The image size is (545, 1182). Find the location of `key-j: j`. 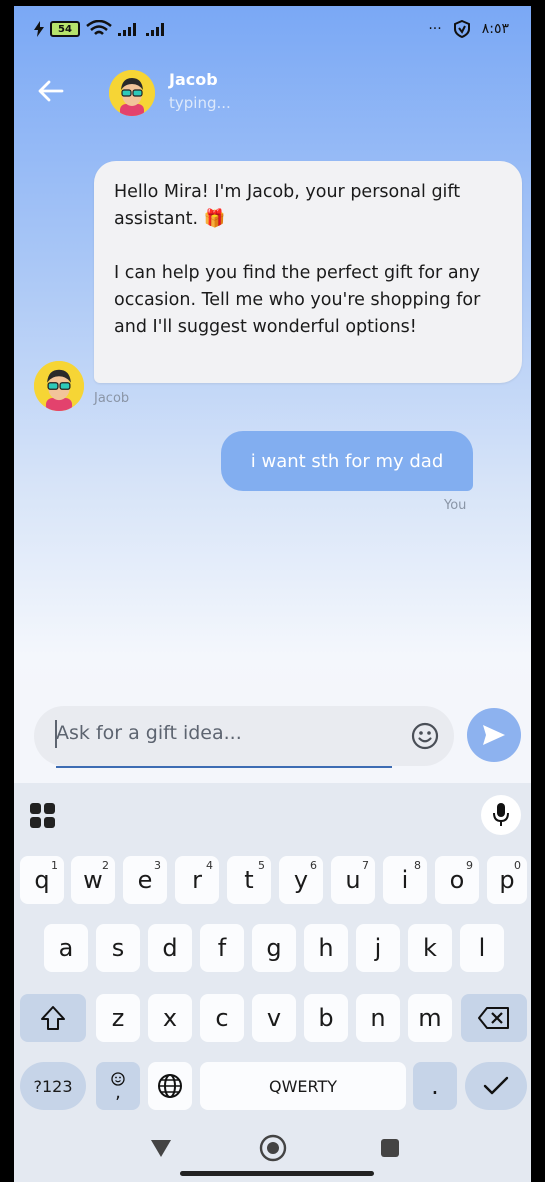

key-j: j is located at coordinates (378, 948).